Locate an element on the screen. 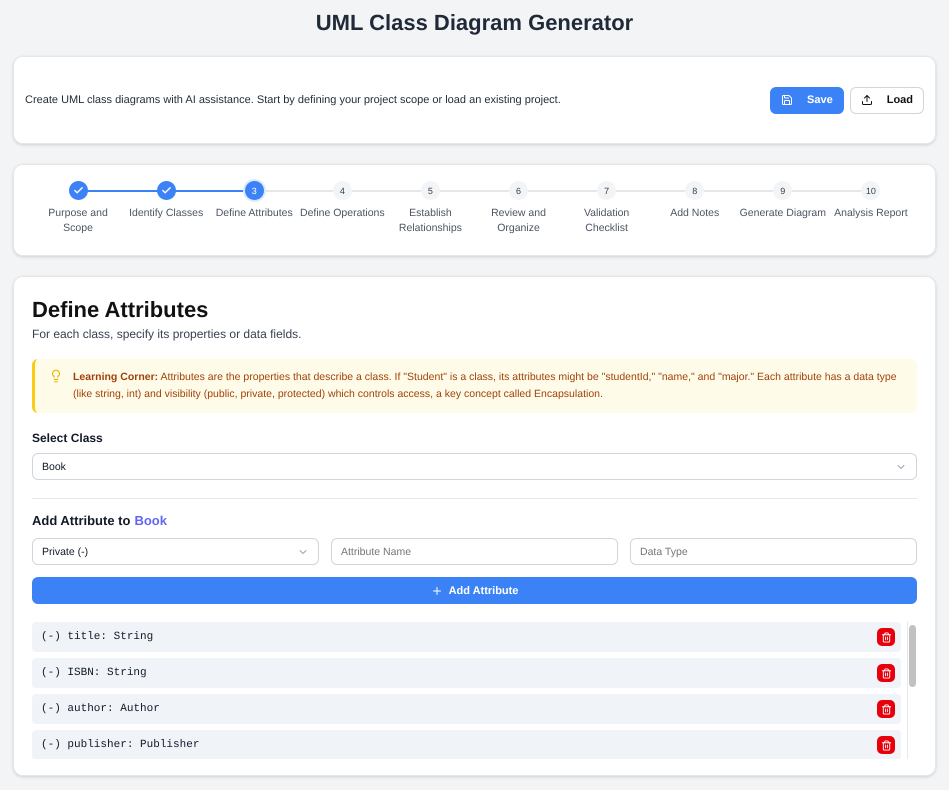 The image size is (949, 790). step-label: Analysis Report is located at coordinates (871, 213).